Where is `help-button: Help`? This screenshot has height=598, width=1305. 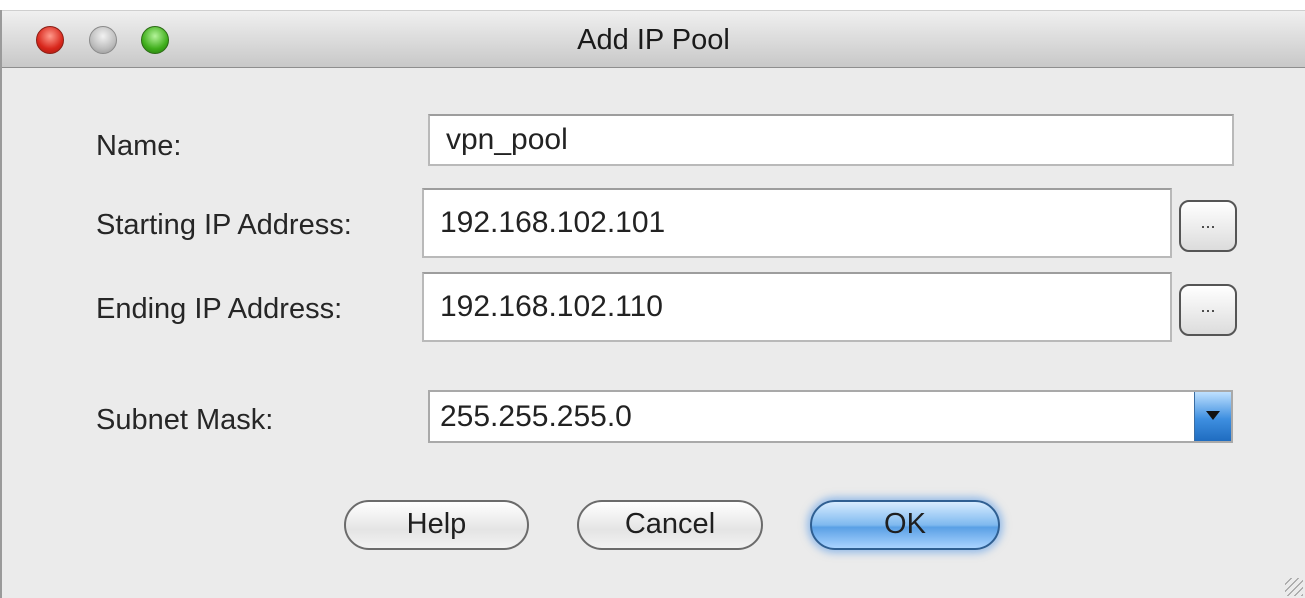 help-button: Help is located at coordinates (436, 525).